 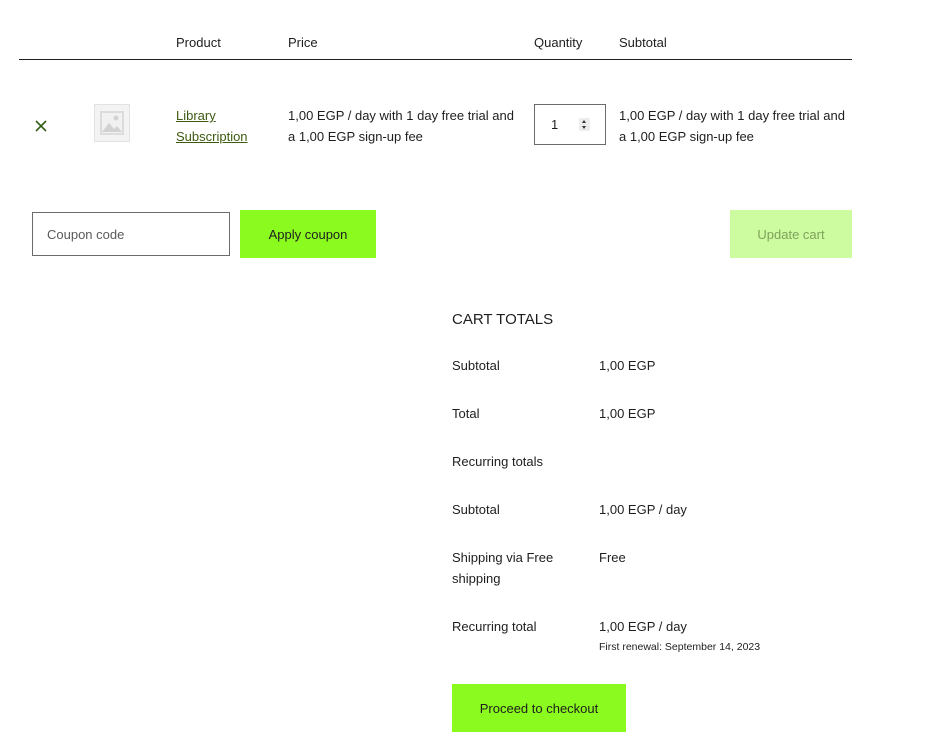 What do you see at coordinates (198, 42) in the screenshot?
I see `column-header-product: Product` at bounding box center [198, 42].